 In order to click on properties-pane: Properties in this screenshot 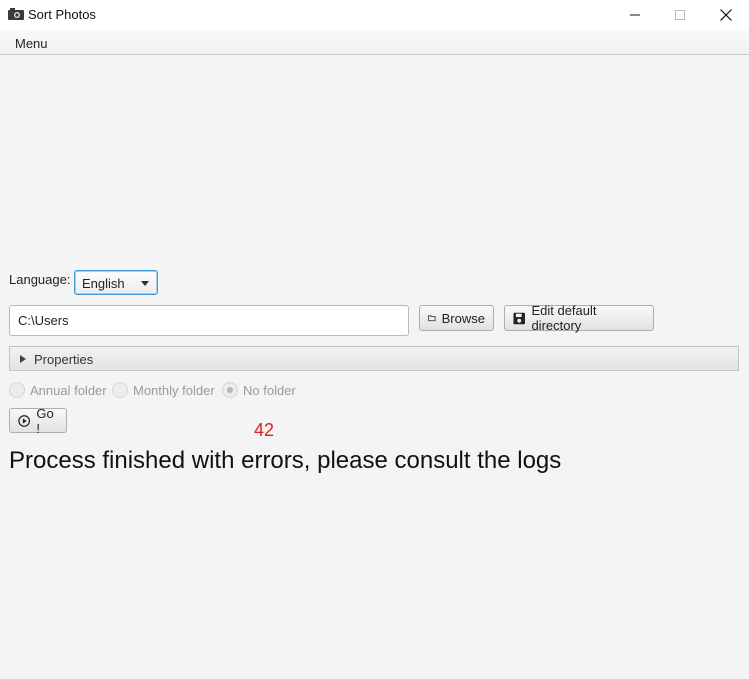, I will do `click(374, 358)`.